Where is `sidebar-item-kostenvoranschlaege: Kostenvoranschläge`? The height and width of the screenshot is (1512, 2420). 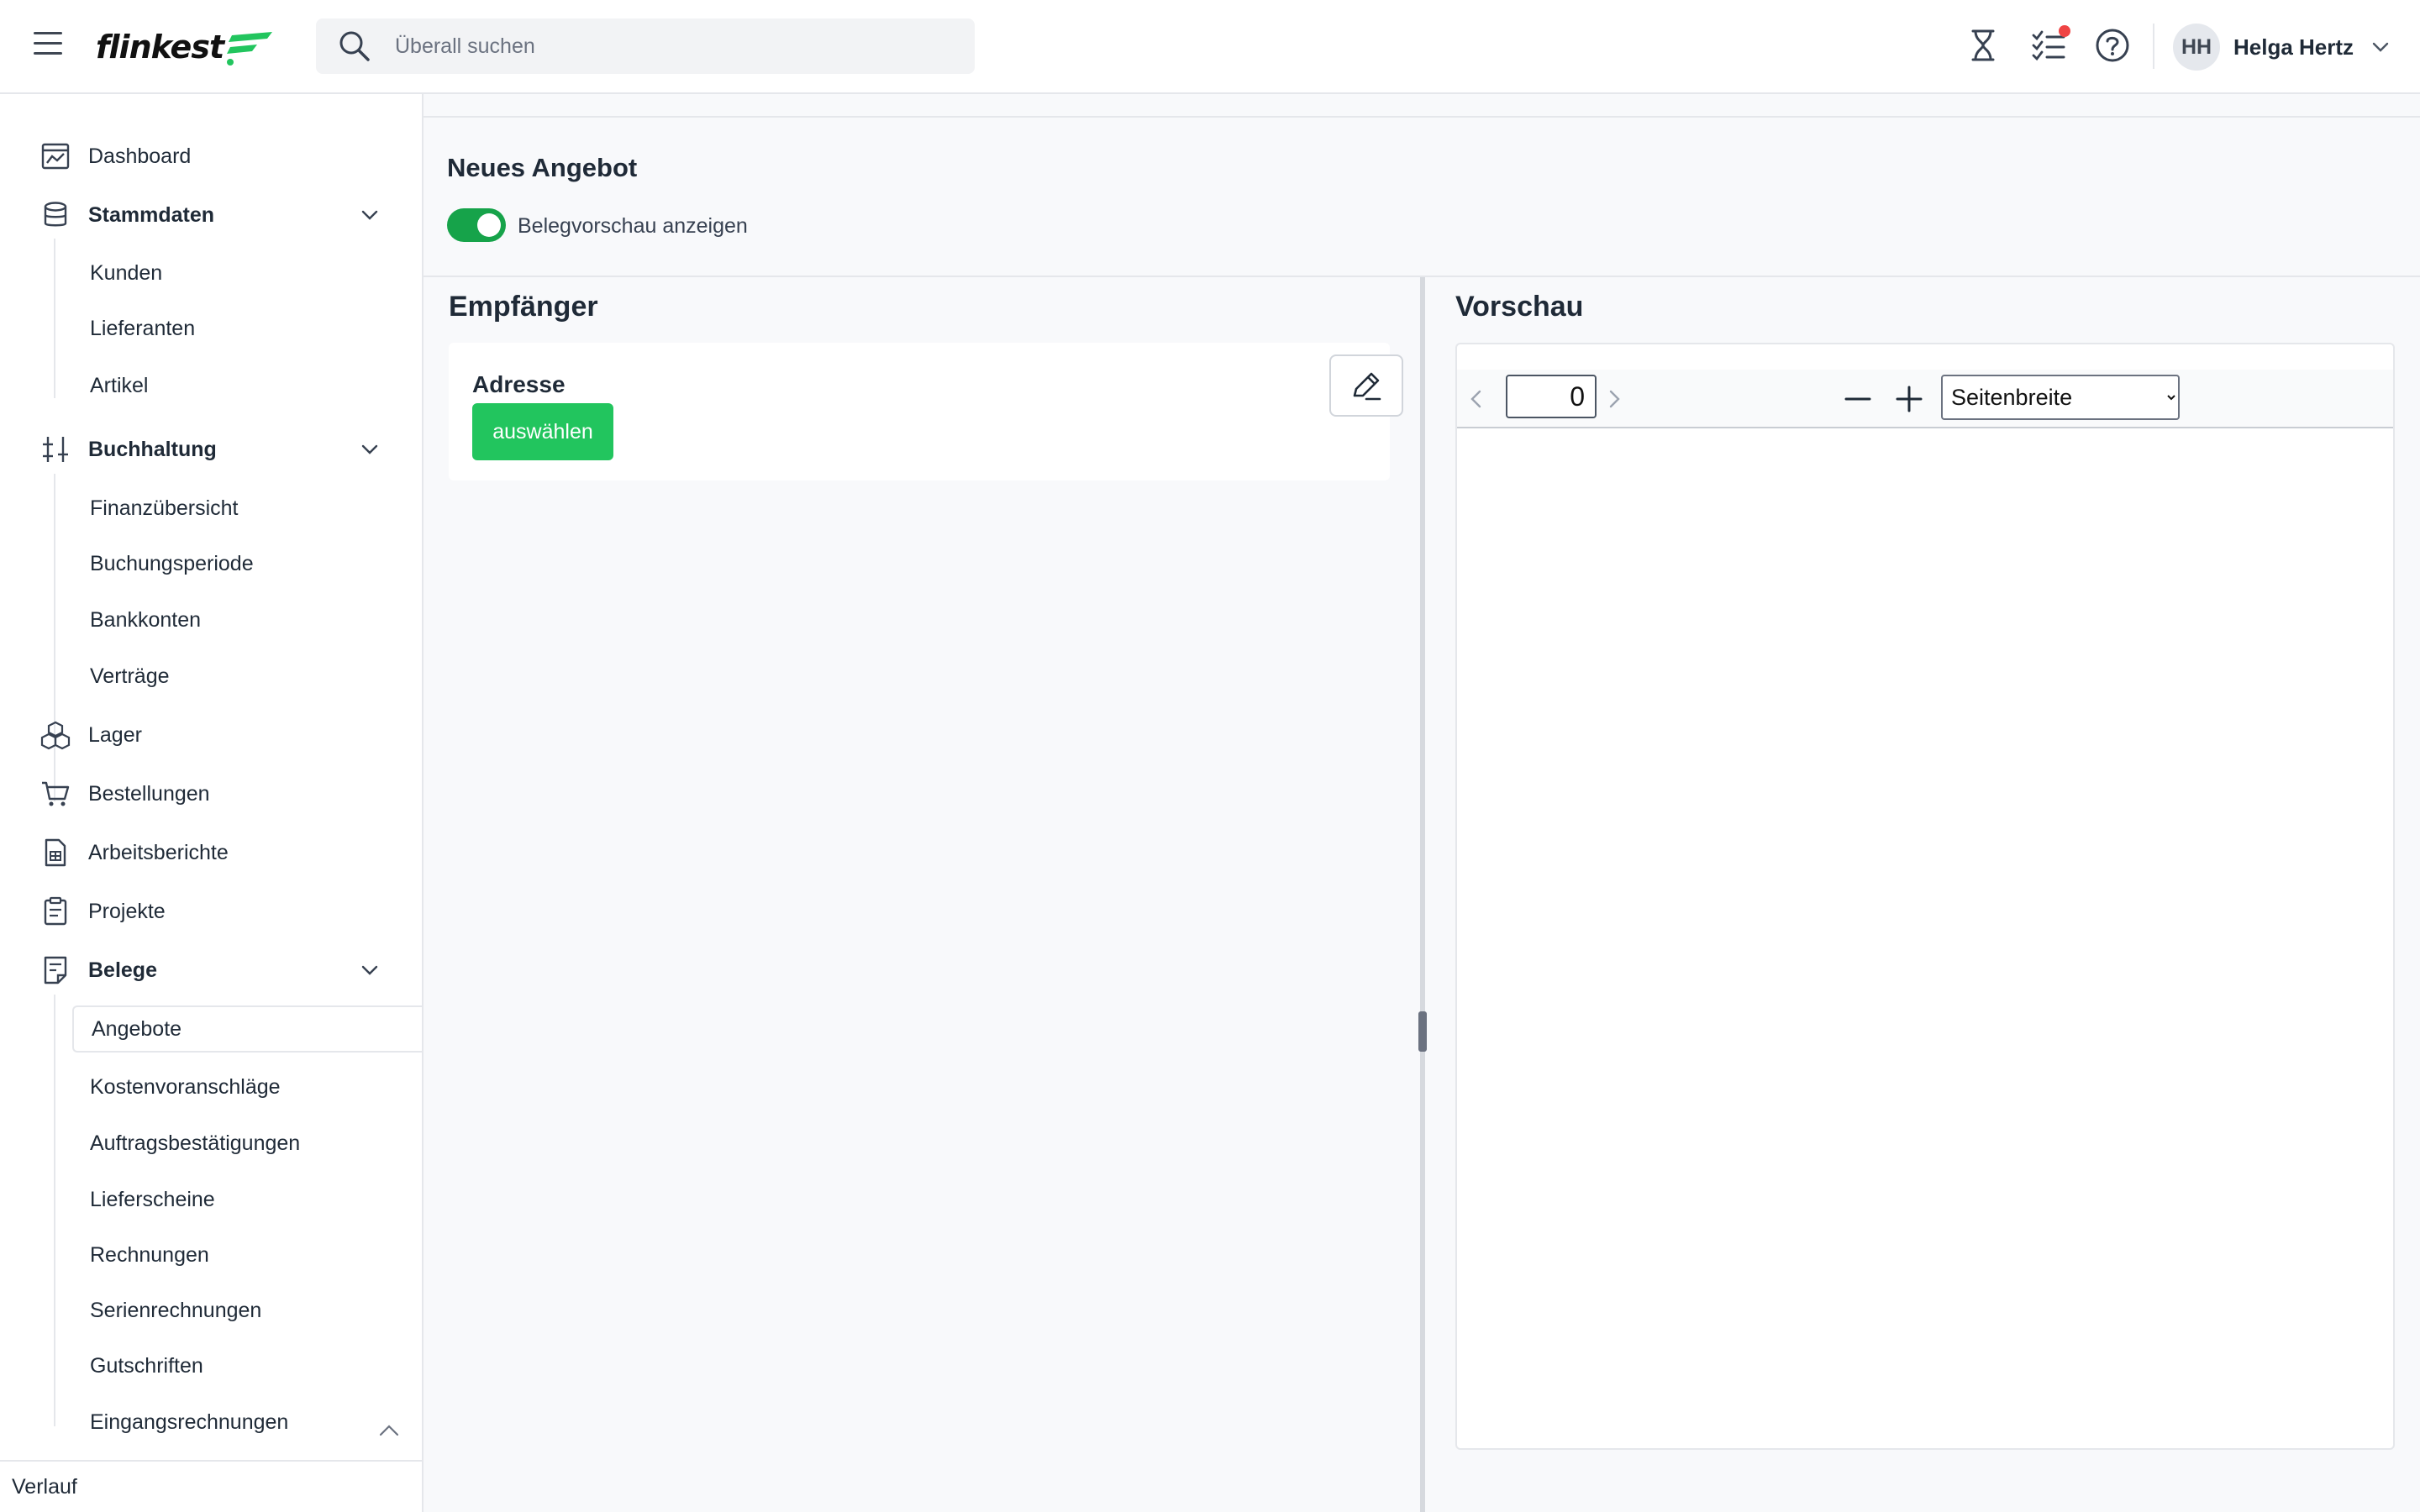
sidebar-item-kostenvoranschlaege: Kostenvoranschläge is located at coordinates (247, 1086).